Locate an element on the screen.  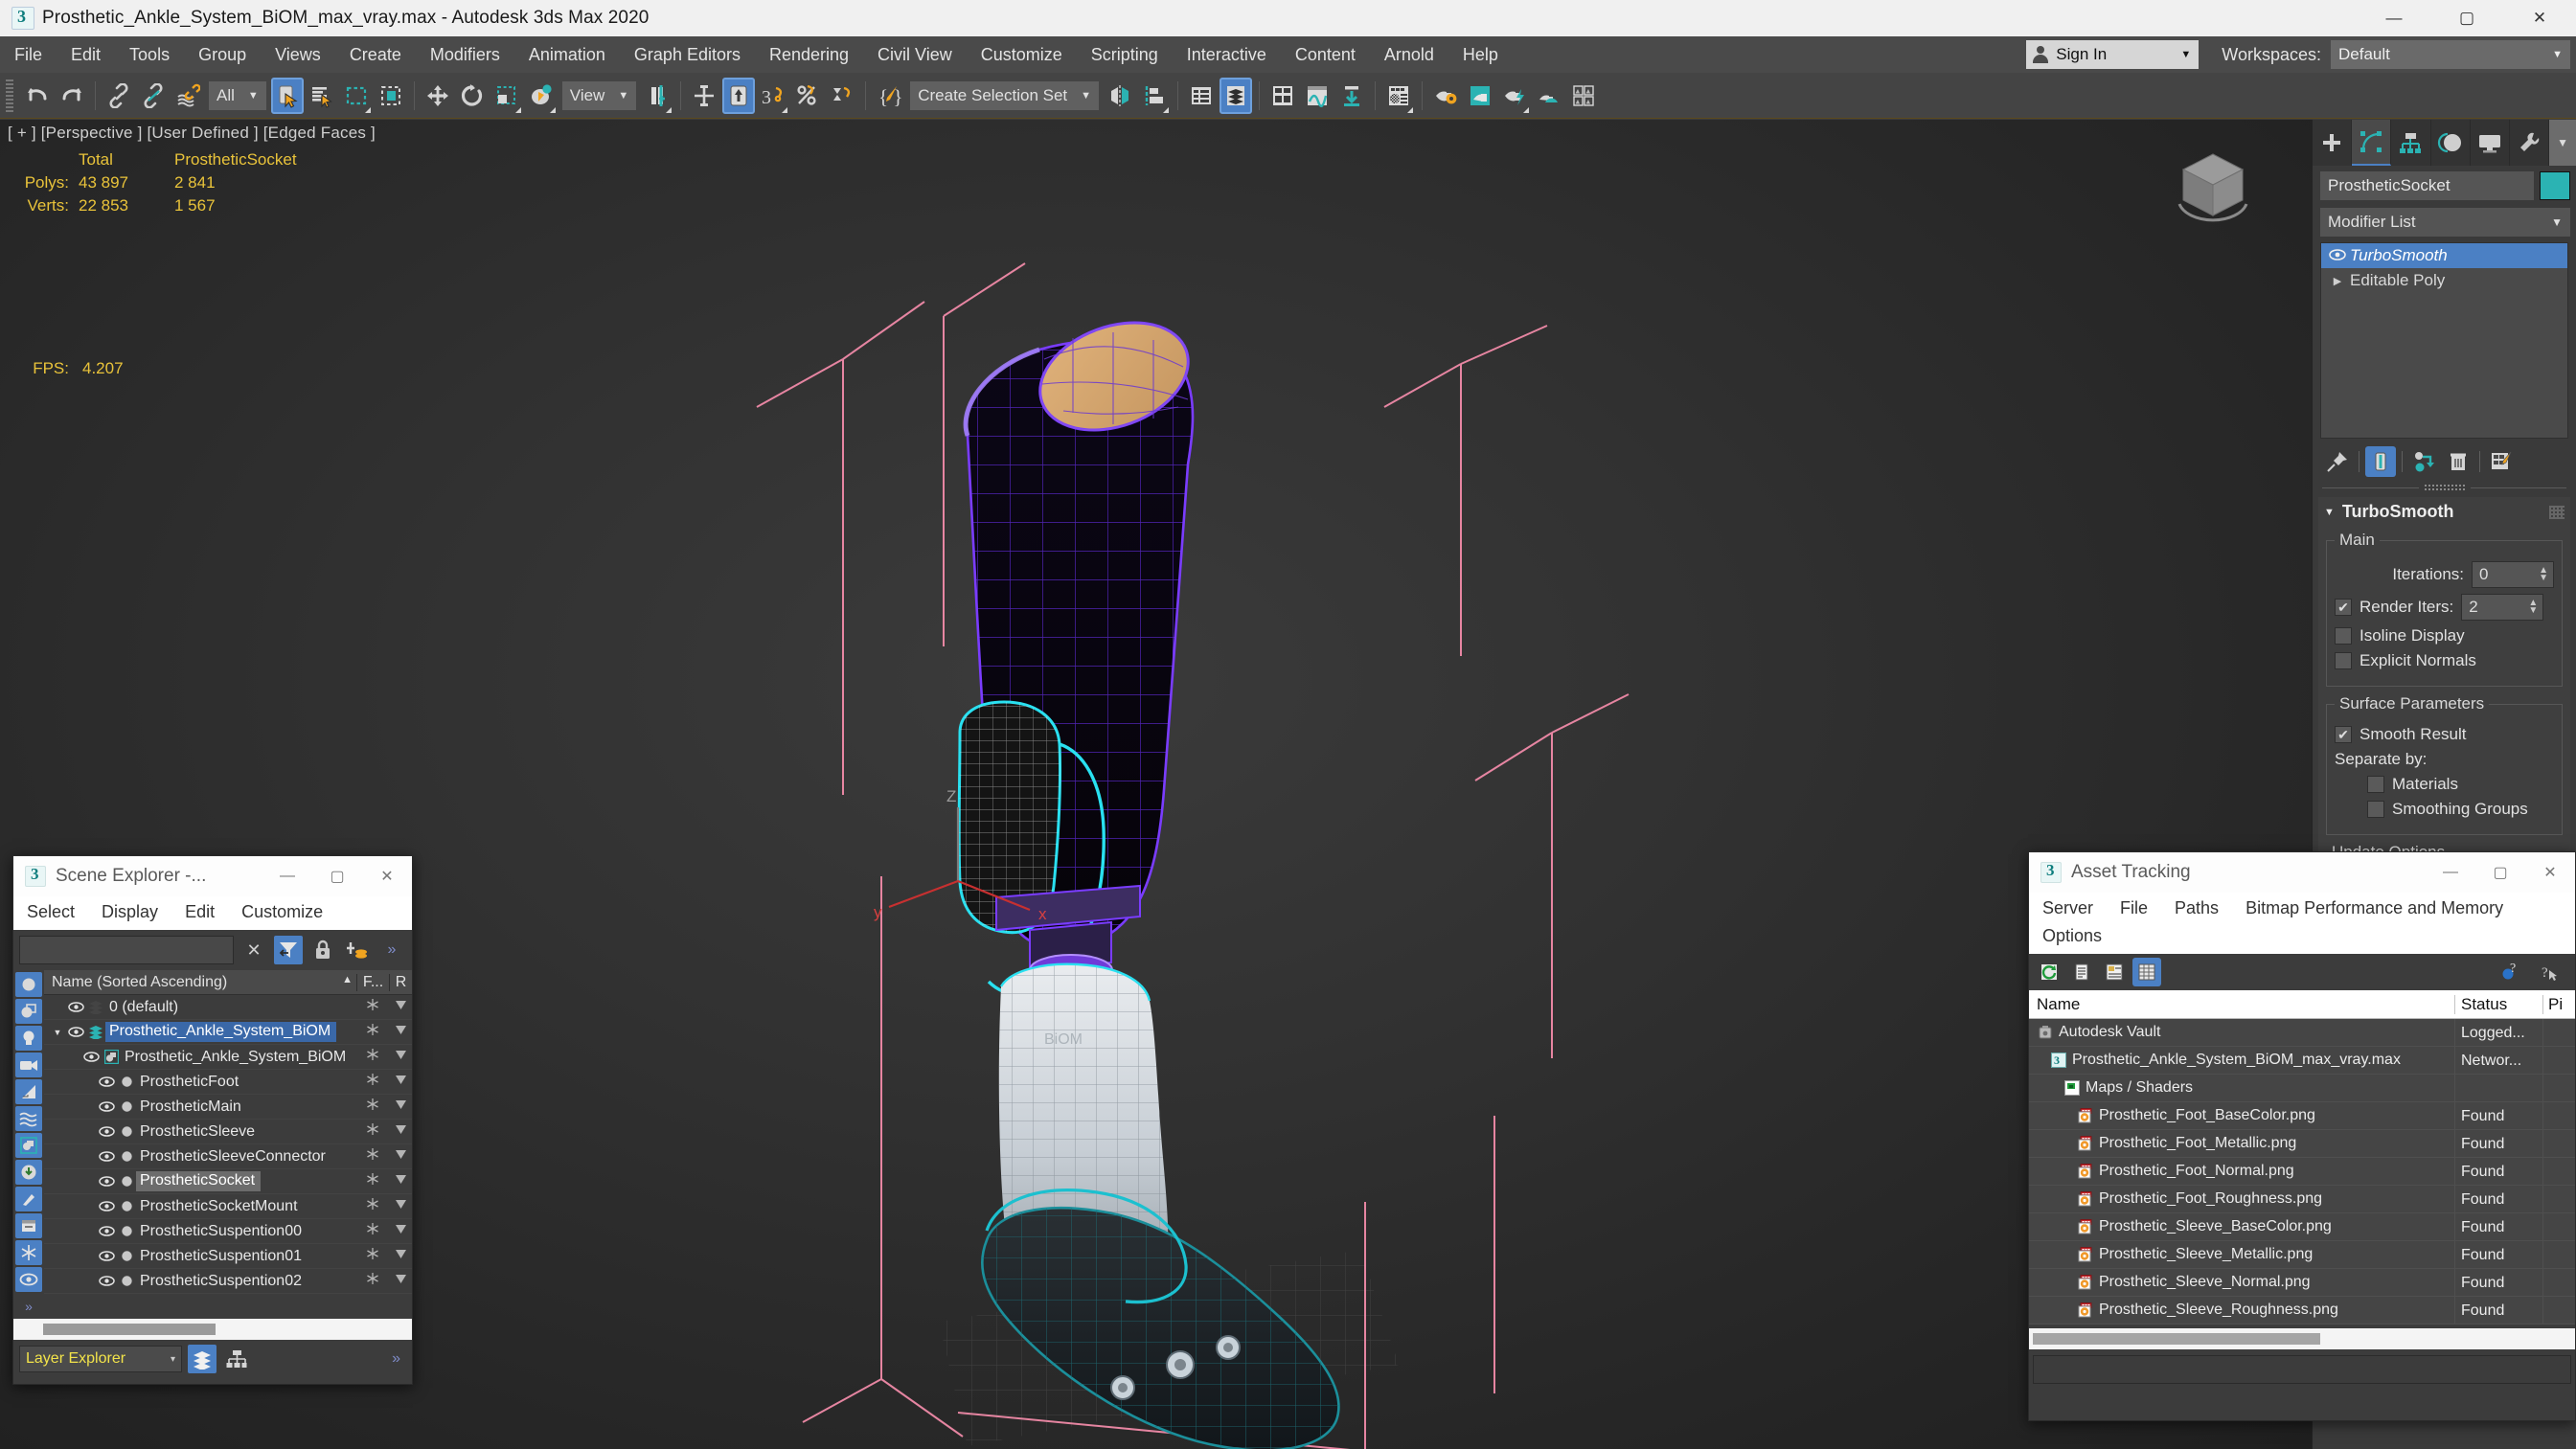
render-iters-spinner: 2 ▲ ▼ is located at coordinates (2502, 607).